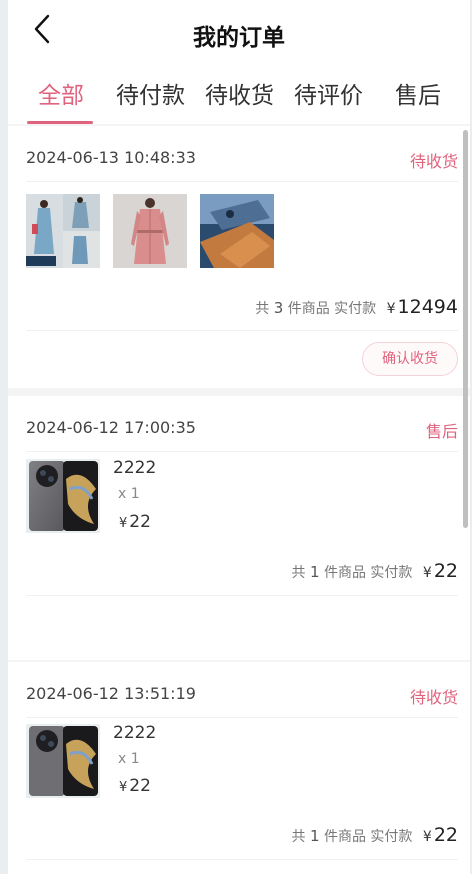 Image resolution: width=472 pixels, height=874 pixels. What do you see at coordinates (410, 359) in the screenshot?
I see `confirm-receipt-button: 确认收货` at bounding box center [410, 359].